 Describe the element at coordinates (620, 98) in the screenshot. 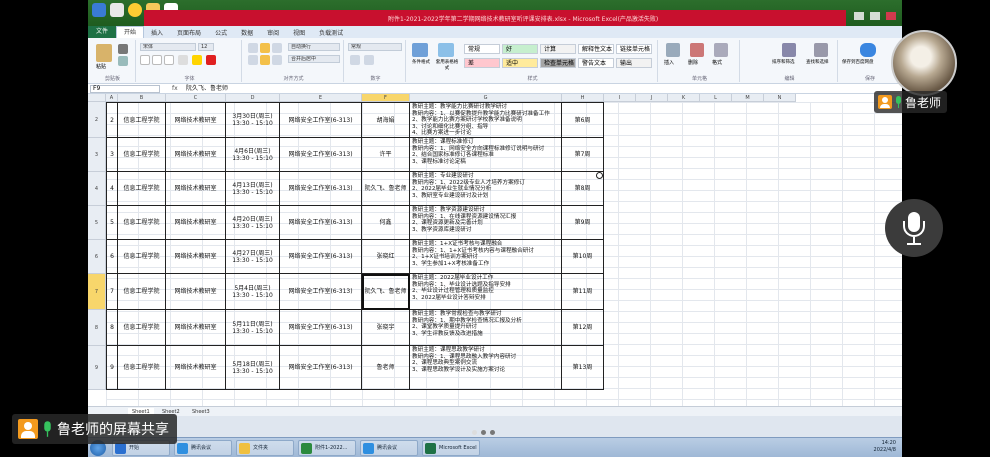

I see `column-header: I` at that location.